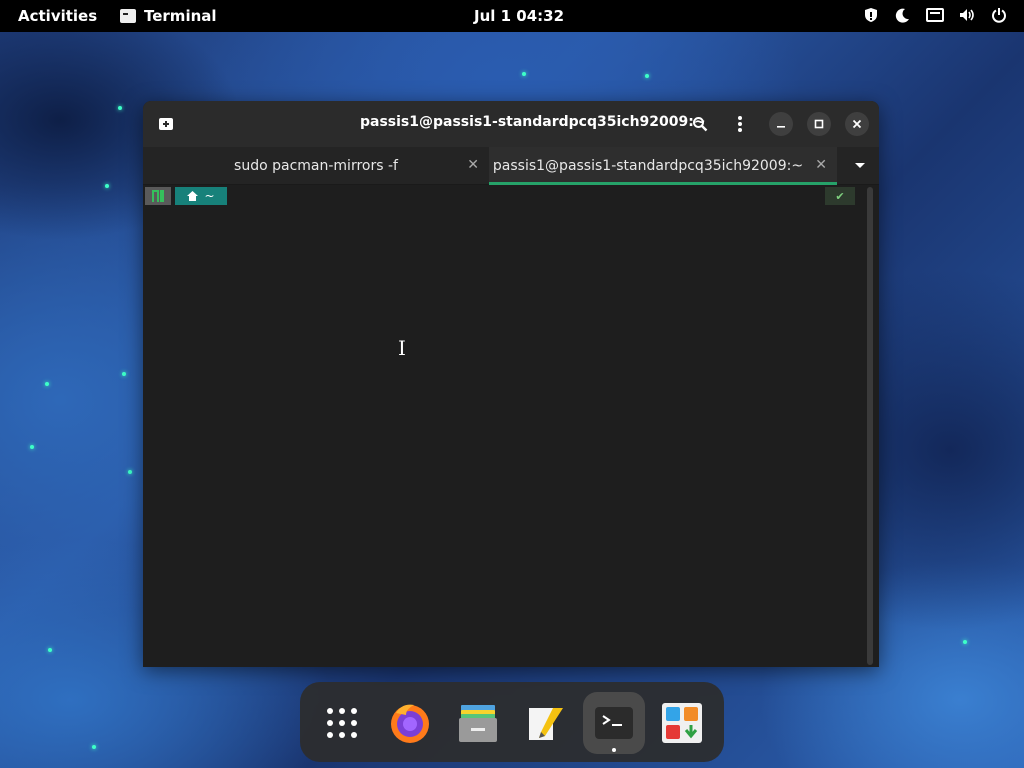  I want to click on dock, so click(512, 722).